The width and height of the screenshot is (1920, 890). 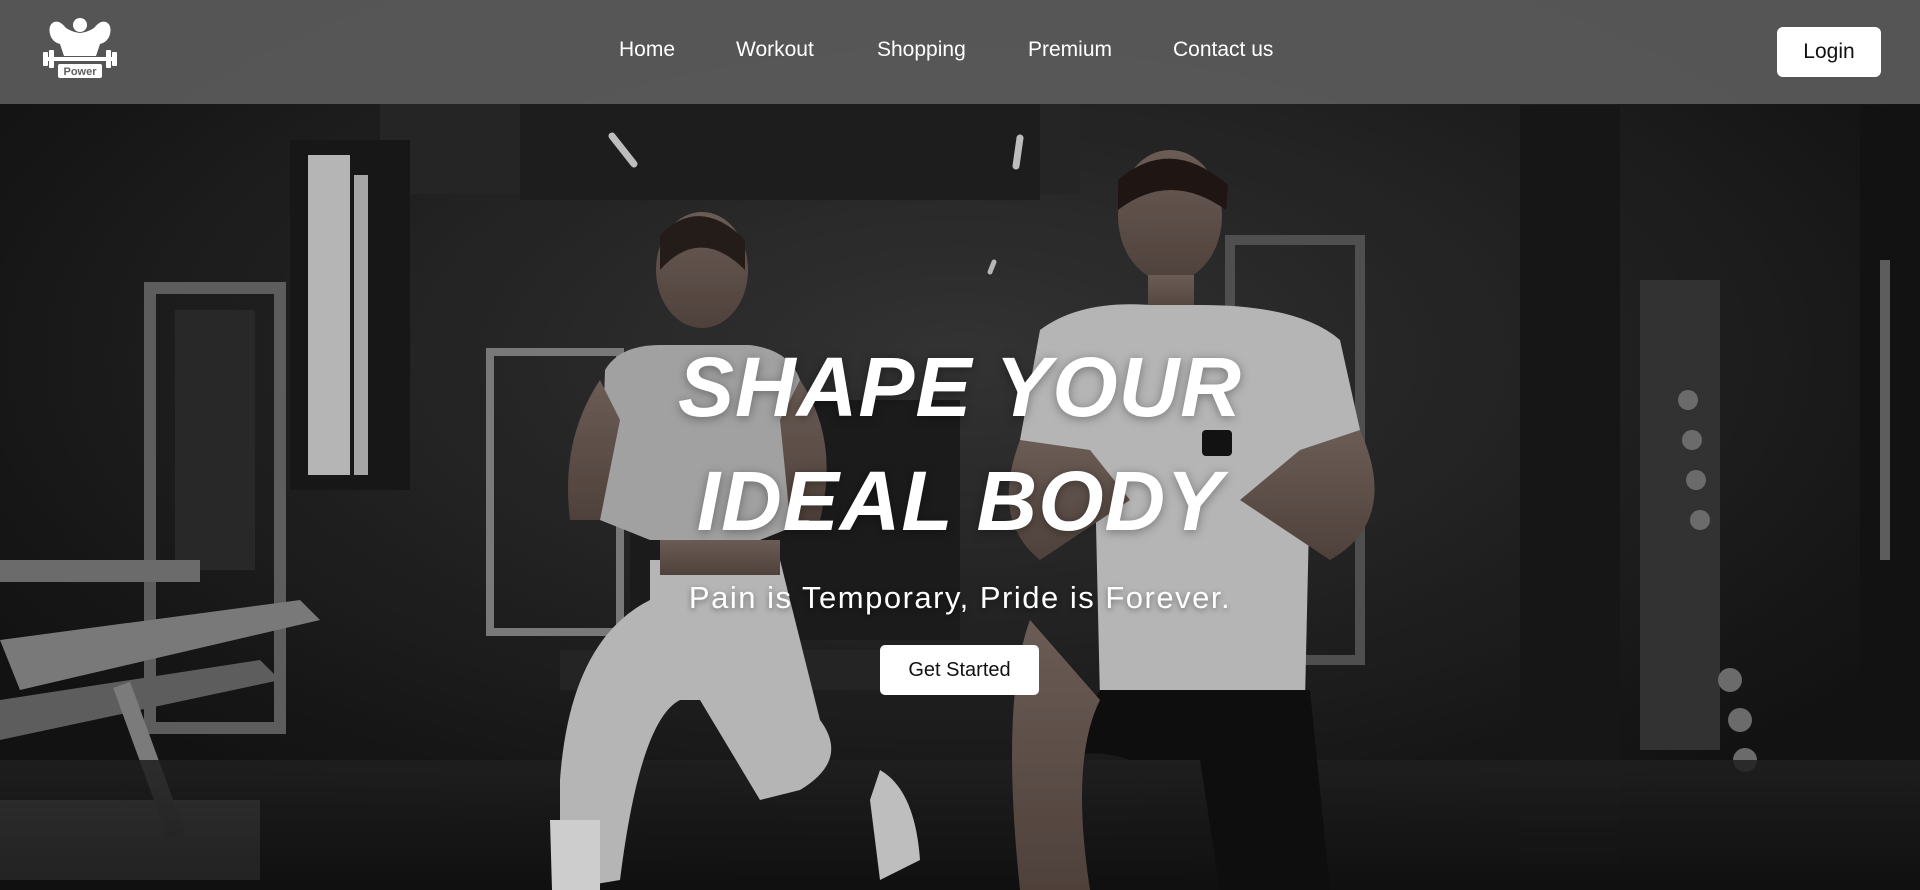 What do you see at coordinates (1223, 50) in the screenshot?
I see `nav-contact-us: Contact us` at bounding box center [1223, 50].